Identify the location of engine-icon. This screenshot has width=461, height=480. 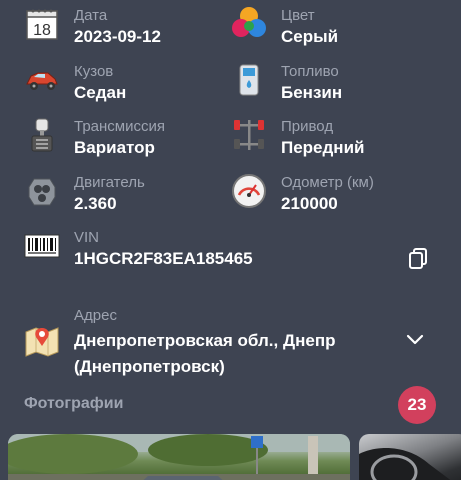
(42, 192).